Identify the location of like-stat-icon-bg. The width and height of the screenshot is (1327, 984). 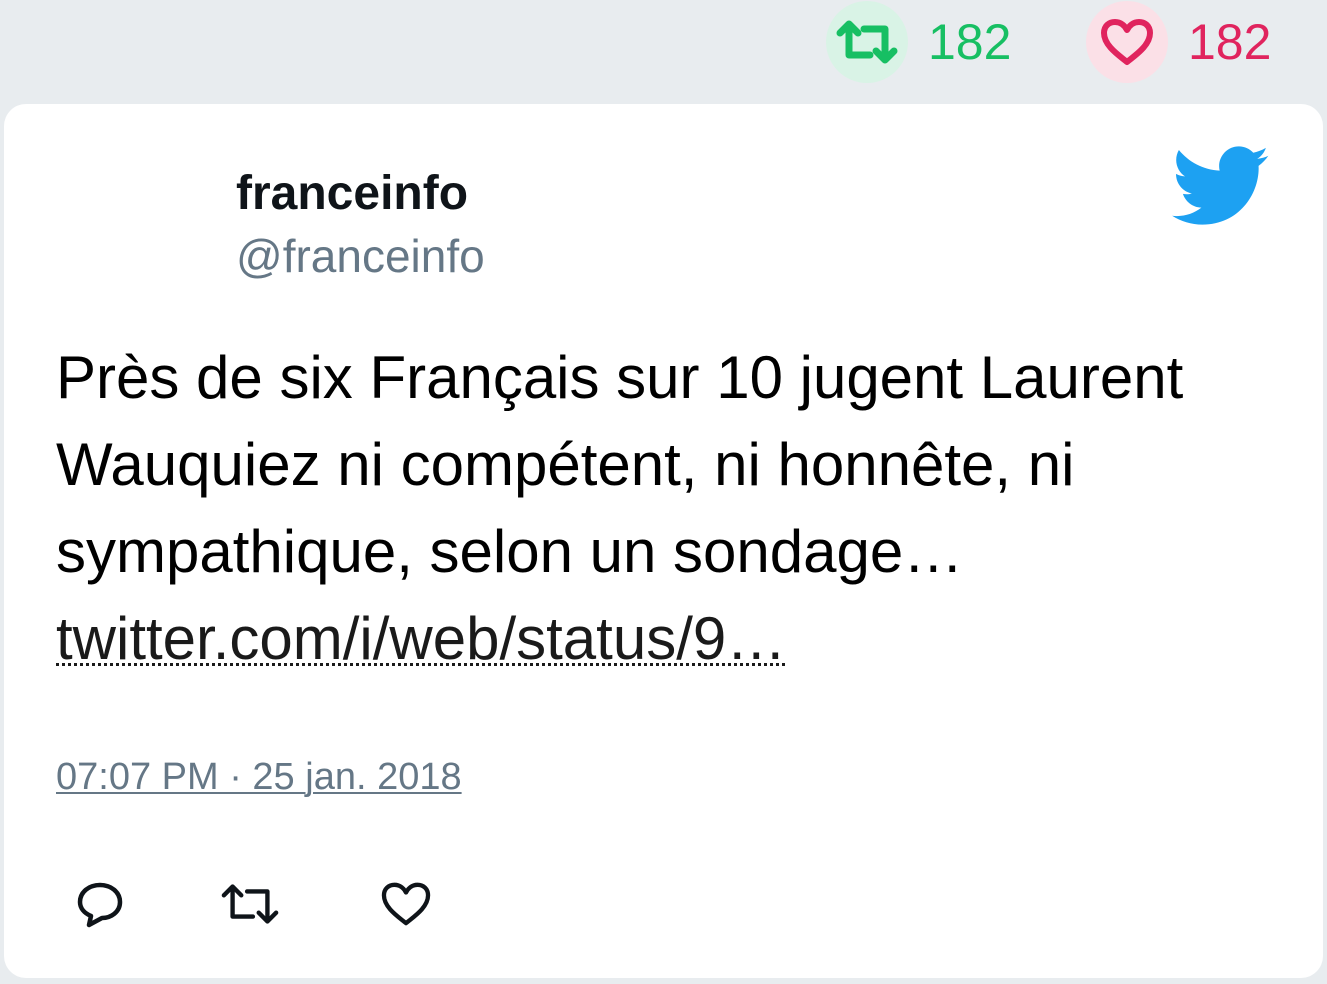
(1127, 42).